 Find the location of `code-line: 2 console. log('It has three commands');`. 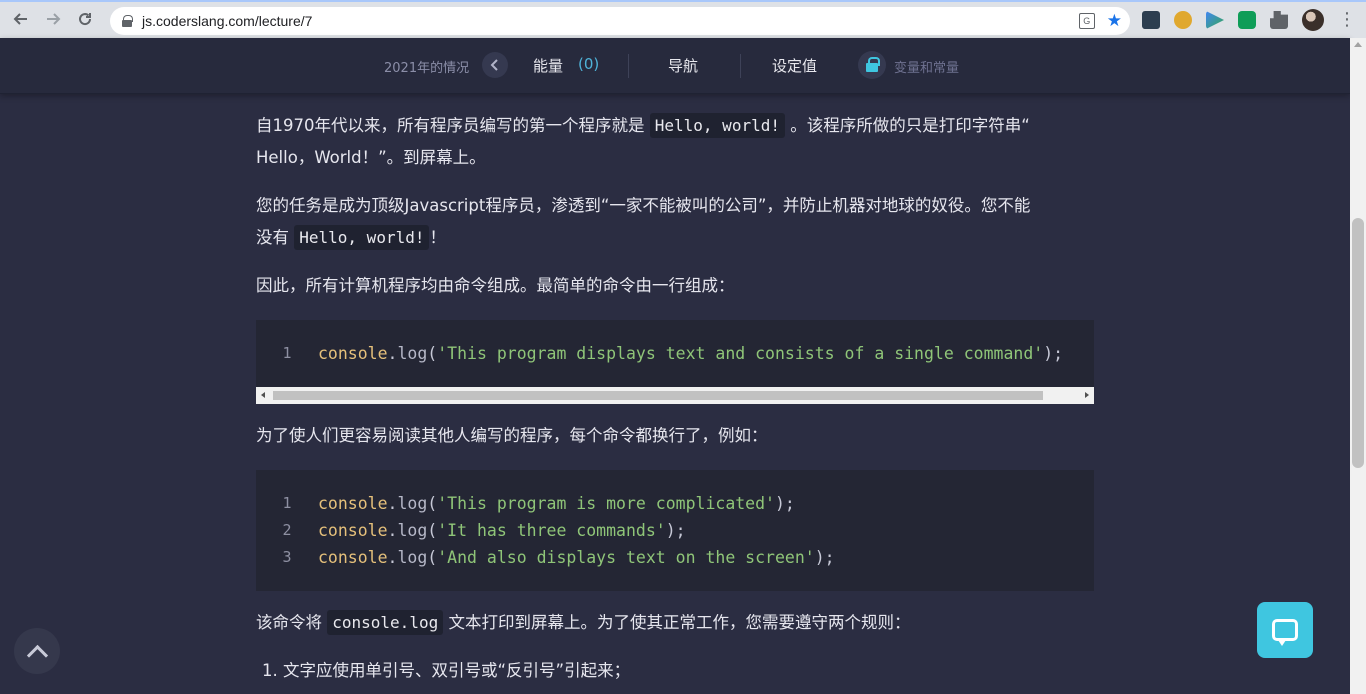

code-line: 2 console. log('It has three commands'); is located at coordinates (675, 530).